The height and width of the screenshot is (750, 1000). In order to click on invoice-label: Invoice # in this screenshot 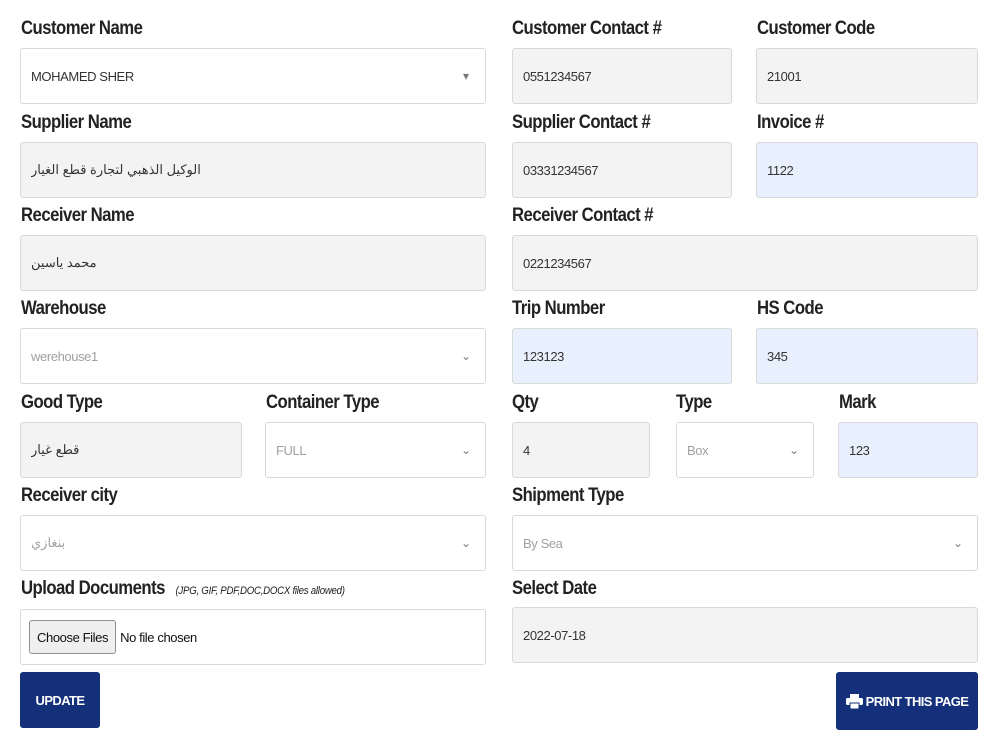, I will do `click(790, 122)`.